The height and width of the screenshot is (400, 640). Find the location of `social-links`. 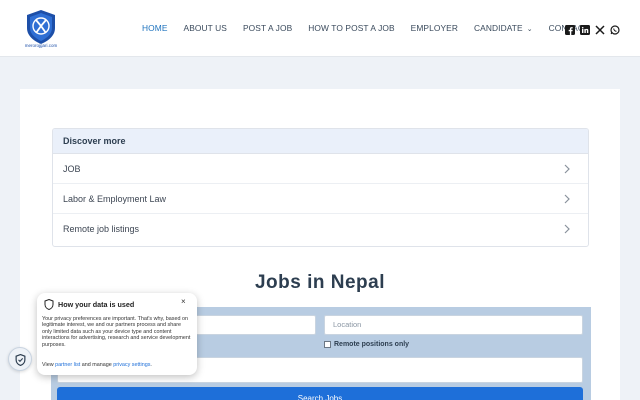

social-links is located at coordinates (595, 28).